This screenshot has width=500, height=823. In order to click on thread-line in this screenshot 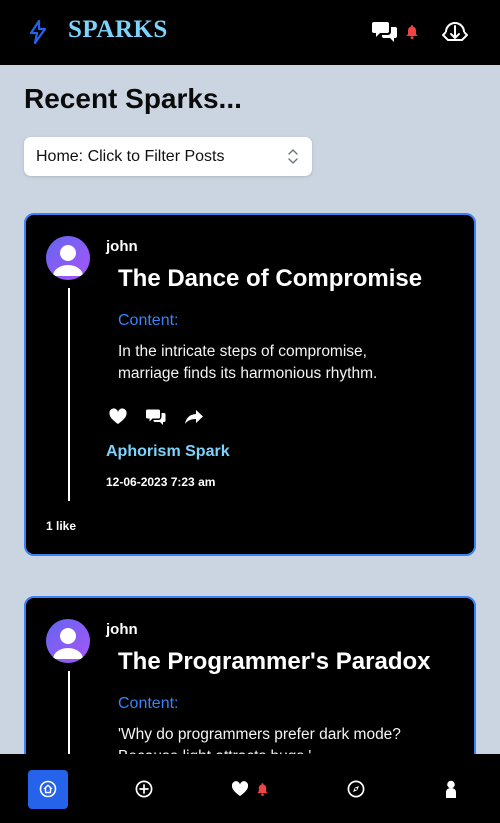, I will do `click(69, 394)`.